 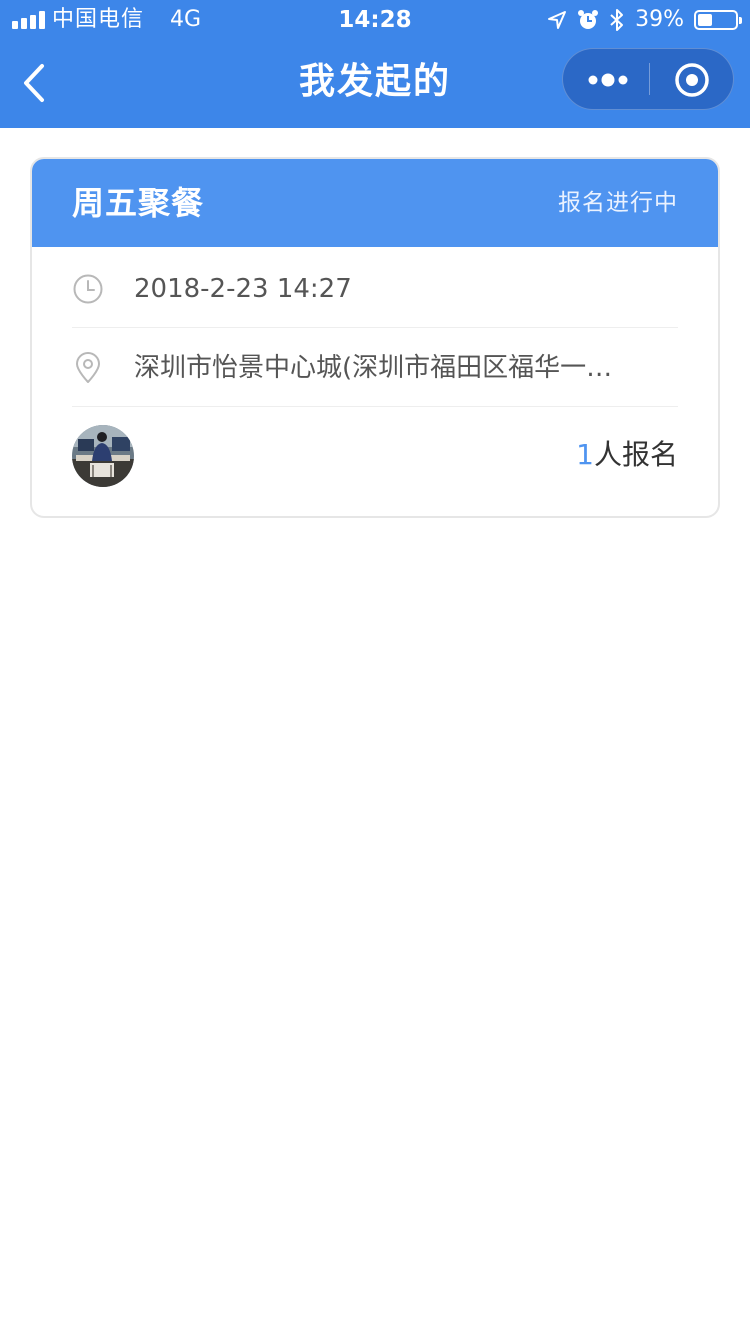 I want to click on target-circle-icon, so click(x=692, y=79).